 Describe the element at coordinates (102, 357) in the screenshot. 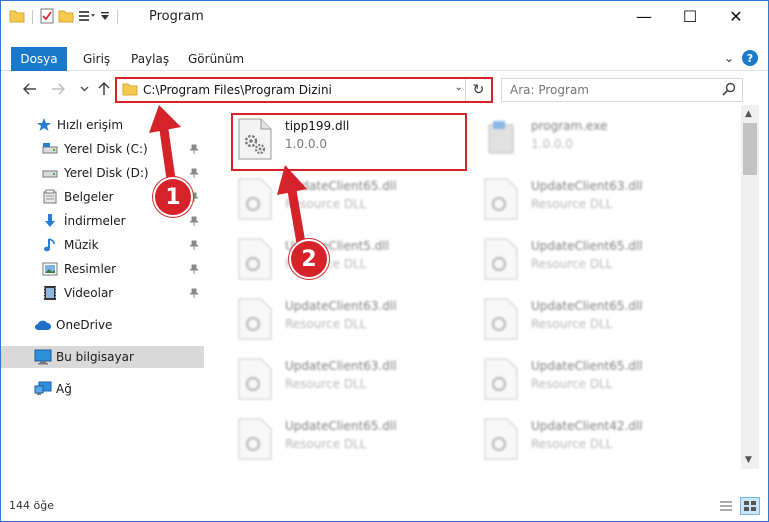

I see `sidebar-item-this-pc: Bu bilgisayar` at that location.